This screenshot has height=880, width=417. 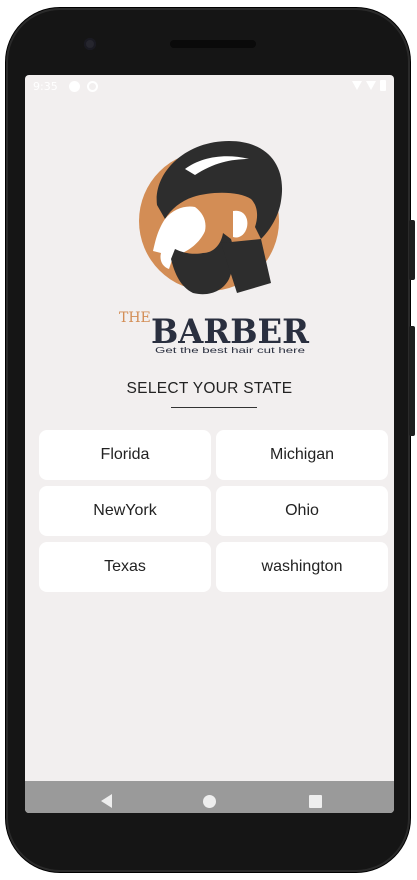 What do you see at coordinates (412, 250) in the screenshot?
I see `volume-button` at bounding box center [412, 250].